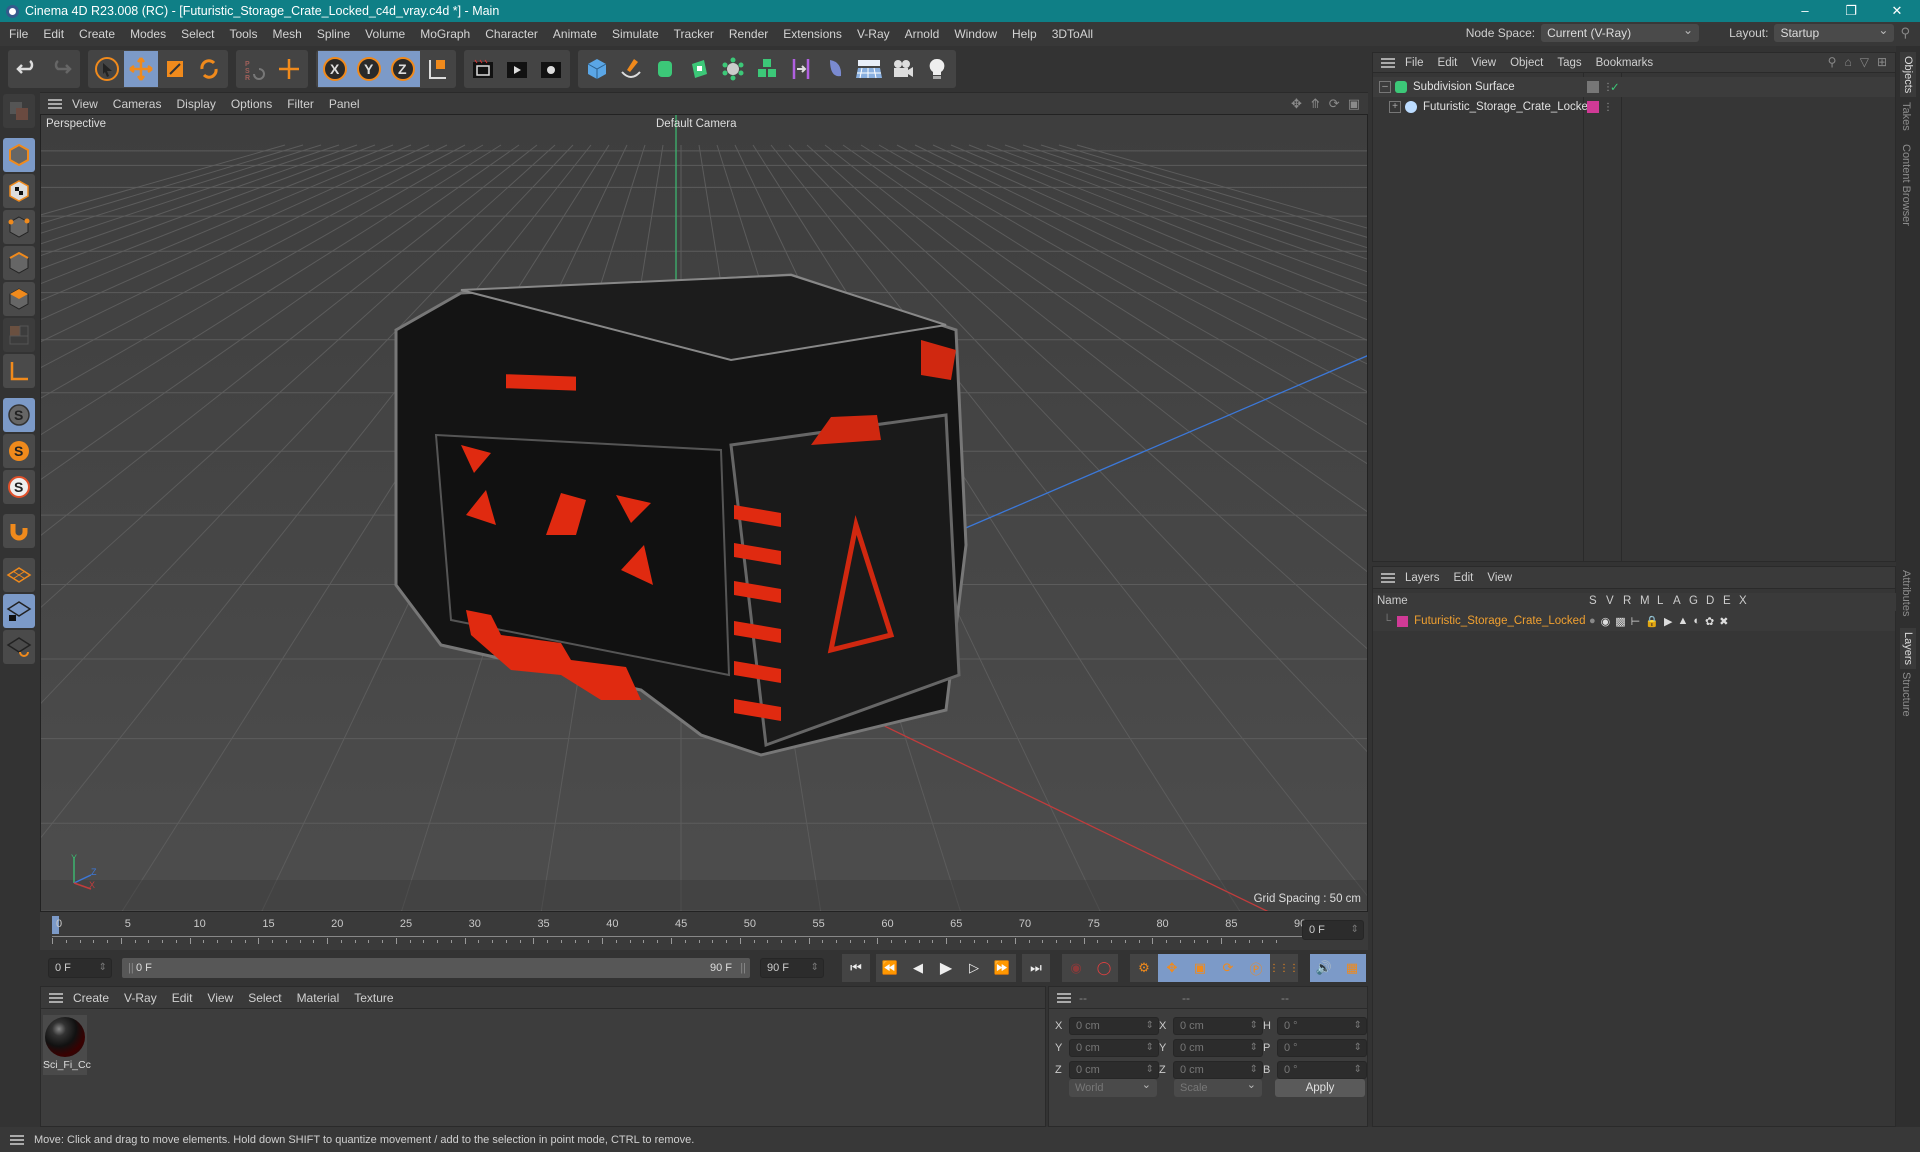 This screenshot has width=1920, height=1152. I want to click on visibility-dots-icon: ⋮, so click(1608, 107).